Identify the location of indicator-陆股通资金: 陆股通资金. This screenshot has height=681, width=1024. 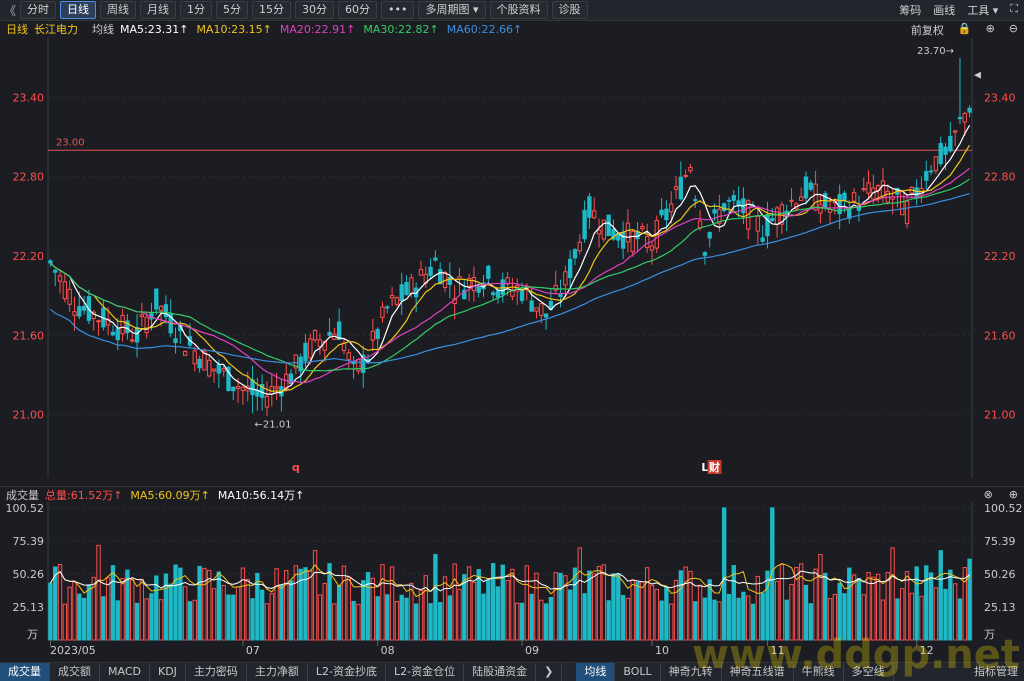
(500, 672).